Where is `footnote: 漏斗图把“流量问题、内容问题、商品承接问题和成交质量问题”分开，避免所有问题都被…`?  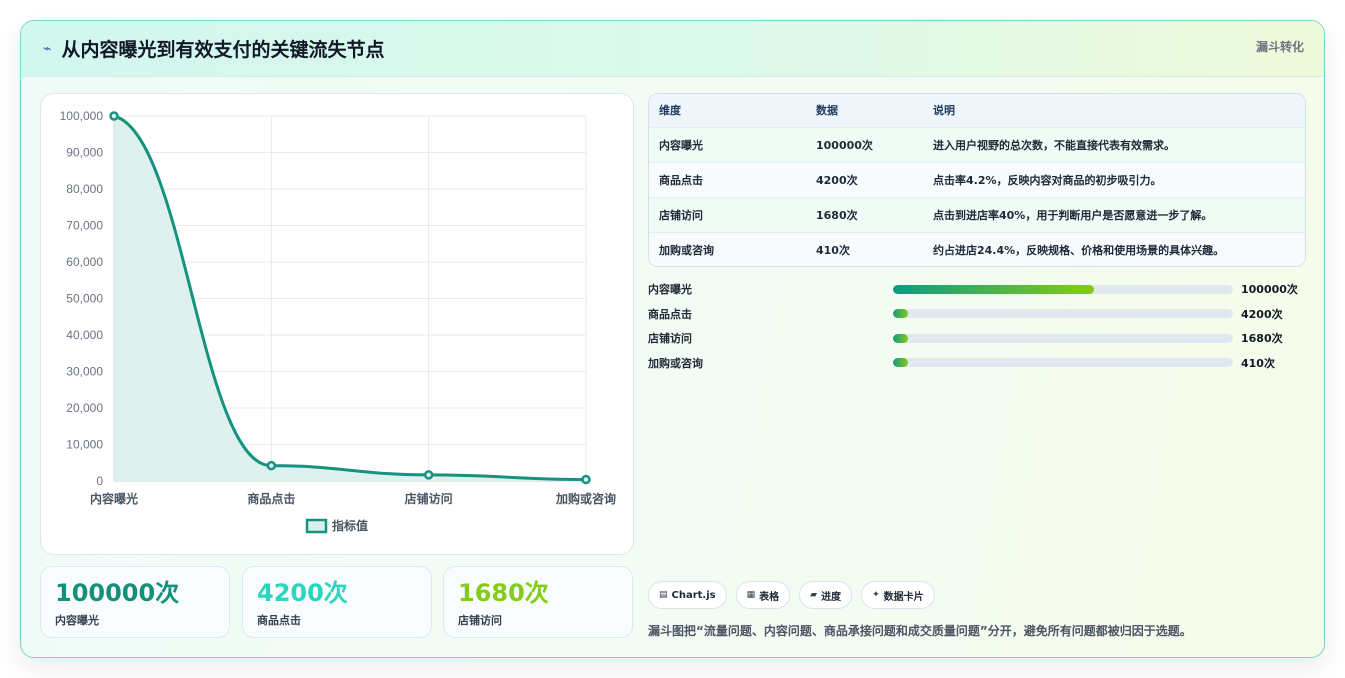 footnote: 漏斗图把“流量问题、内容问题、商品承接问题和成交质量问题”分开，避免所有问题都被… is located at coordinates (920, 631).